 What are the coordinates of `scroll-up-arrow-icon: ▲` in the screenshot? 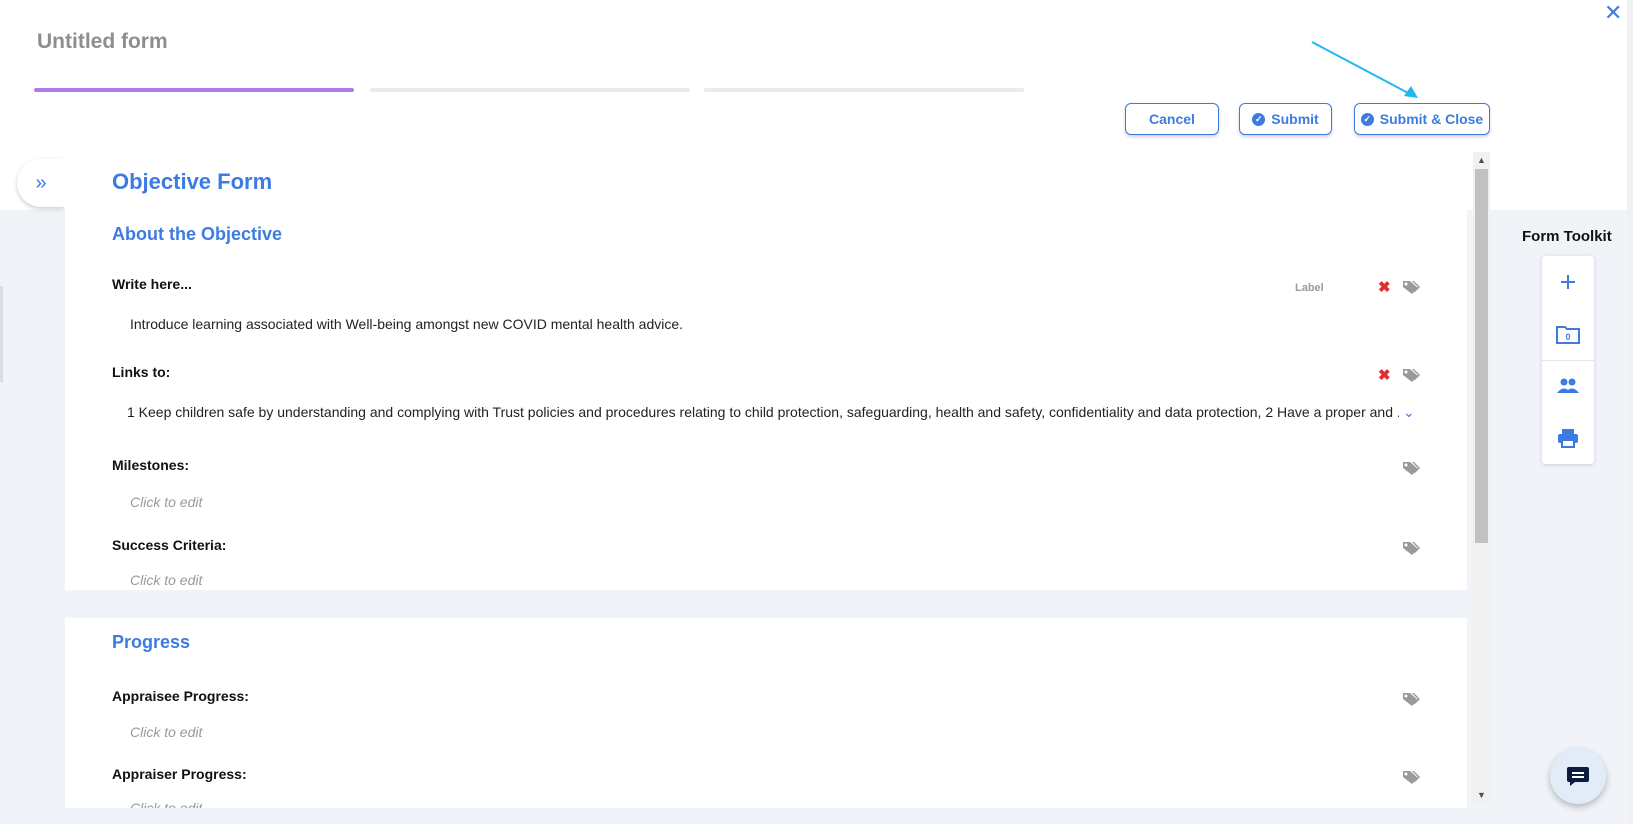 It's located at (1481, 160).